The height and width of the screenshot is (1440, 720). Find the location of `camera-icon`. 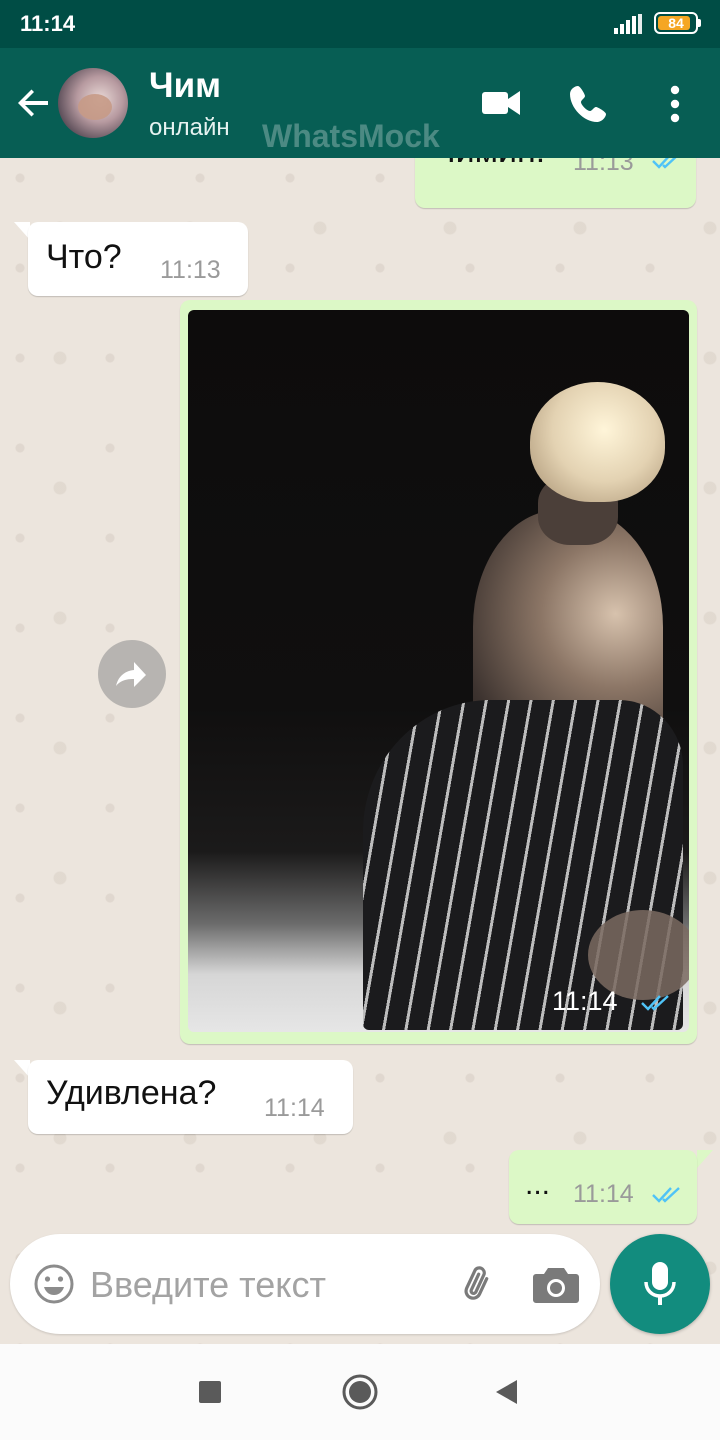

camera-icon is located at coordinates (556, 1284).